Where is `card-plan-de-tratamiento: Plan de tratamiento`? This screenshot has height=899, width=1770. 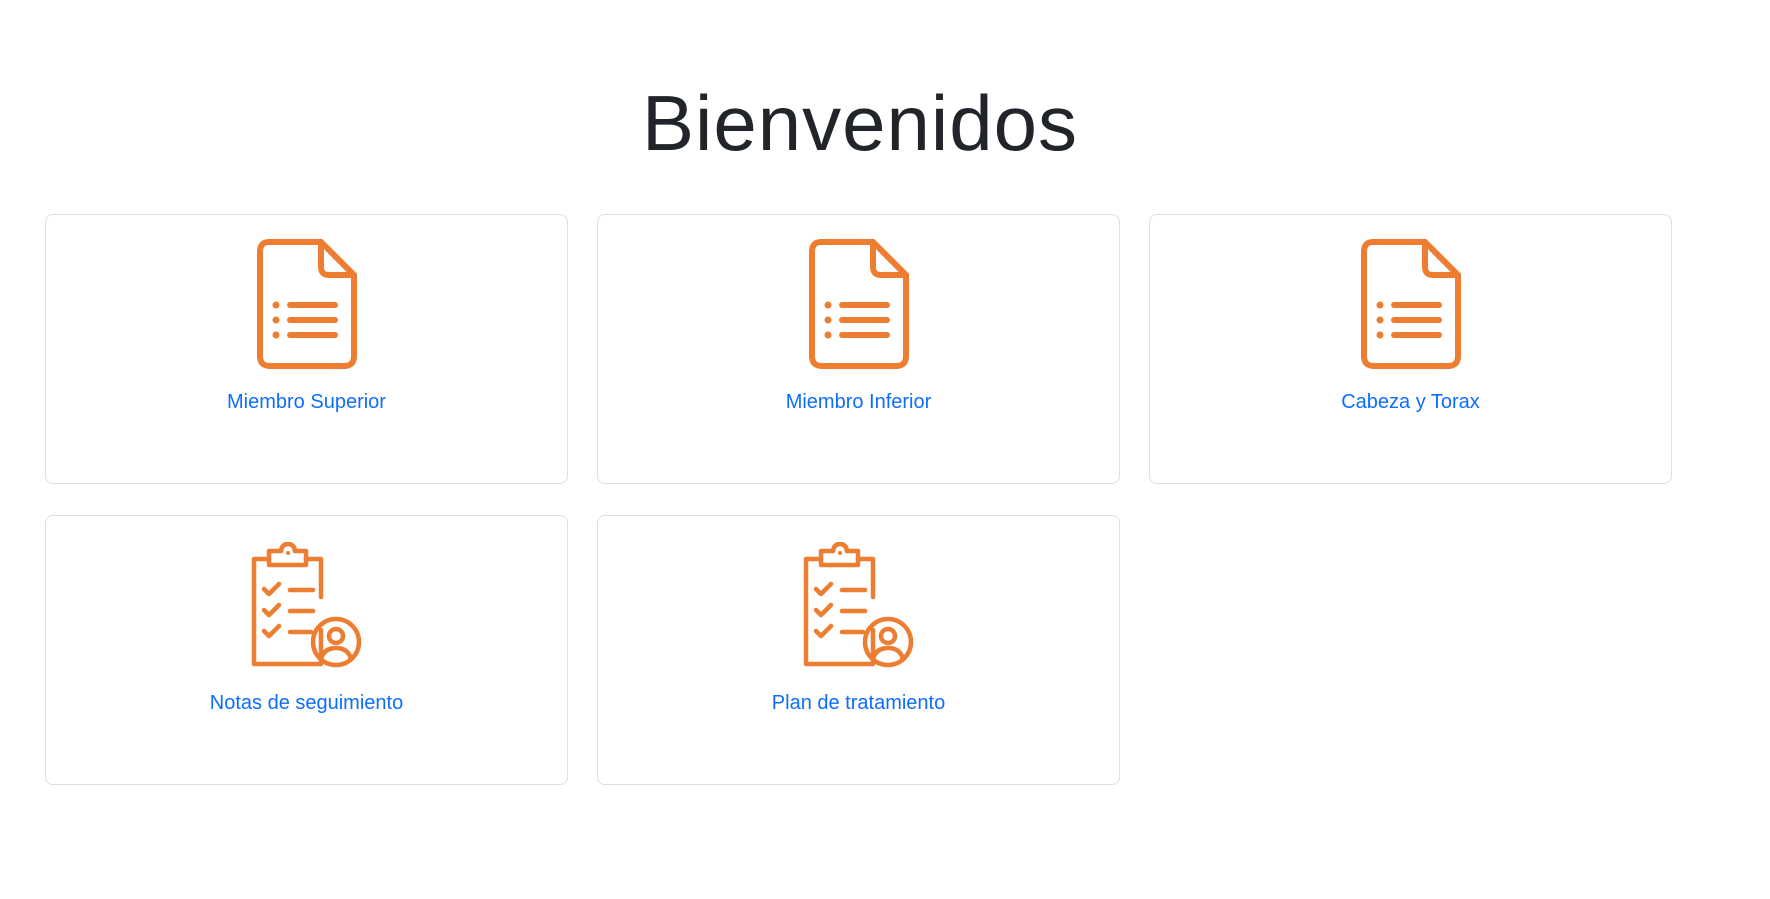 card-plan-de-tratamiento: Plan de tratamiento is located at coordinates (858, 650).